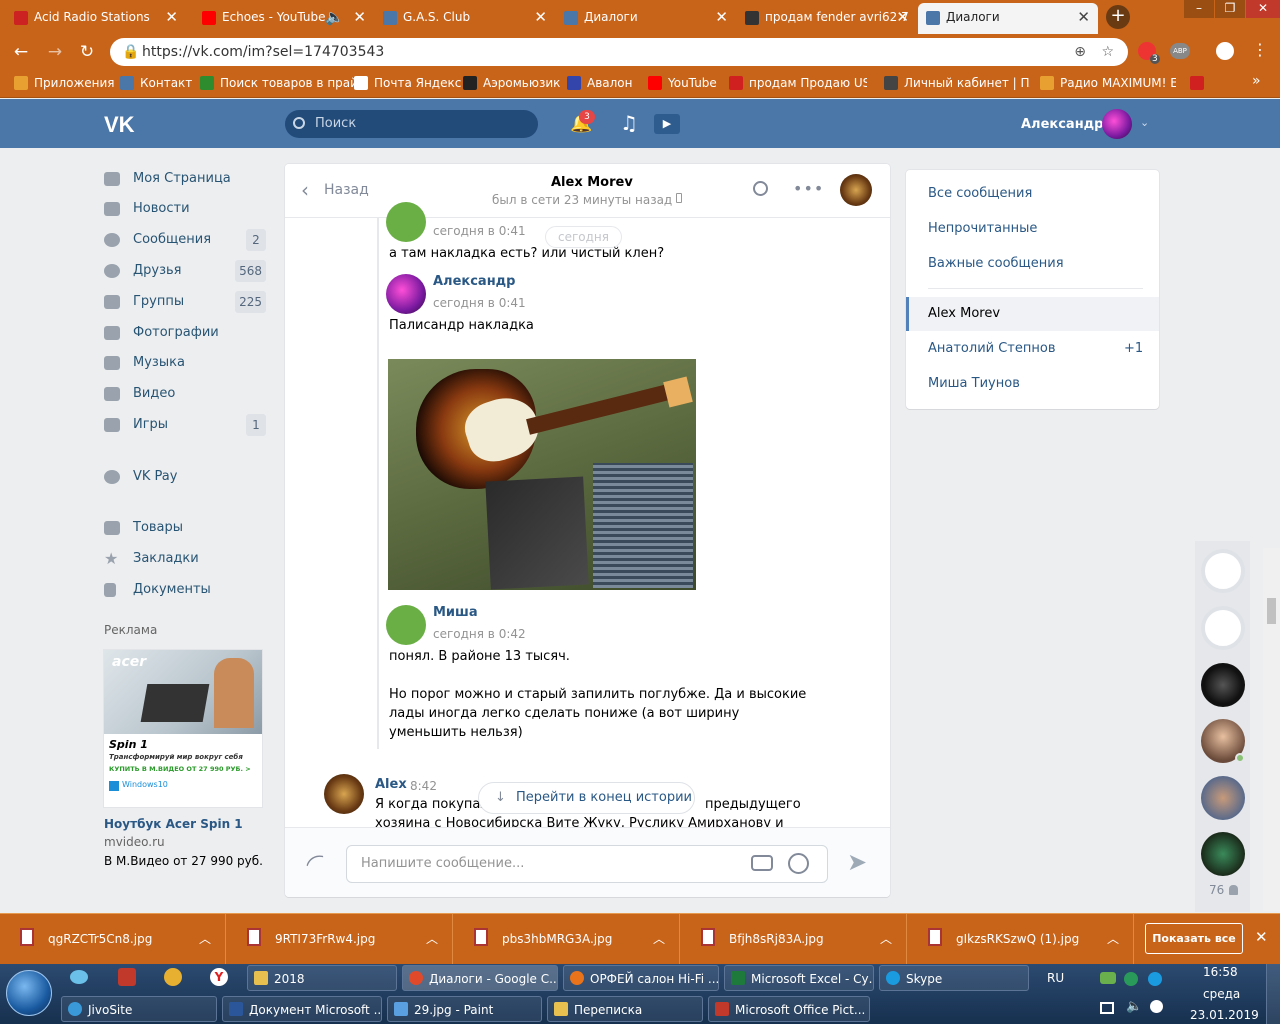 This screenshot has width=1280, height=1024. What do you see at coordinates (186, 302) in the screenshot?
I see `menu-groups: Группы 225` at bounding box center [186, 302].